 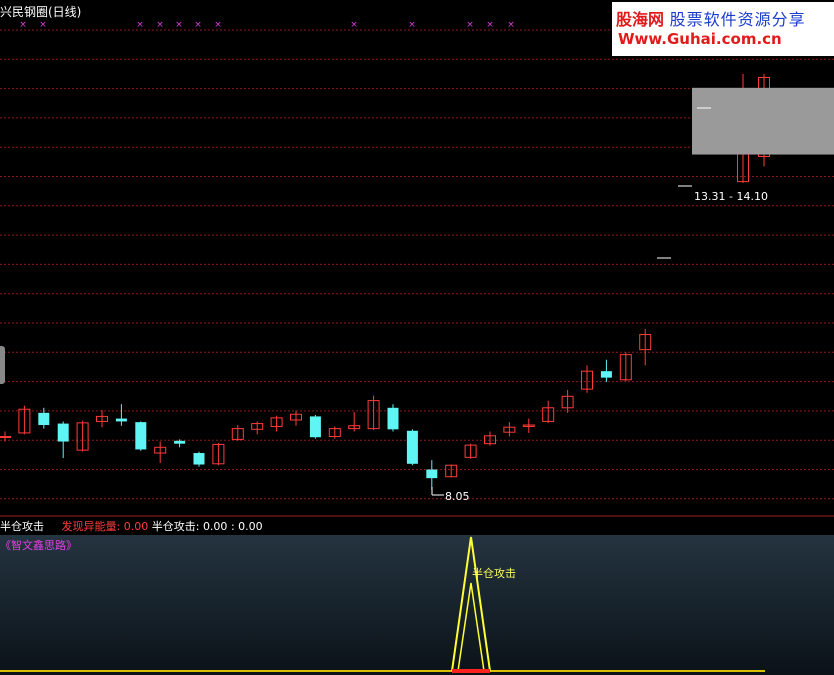 I want to click on author-watermark: 《智文鑫思路》, so click(x=38, y=545).